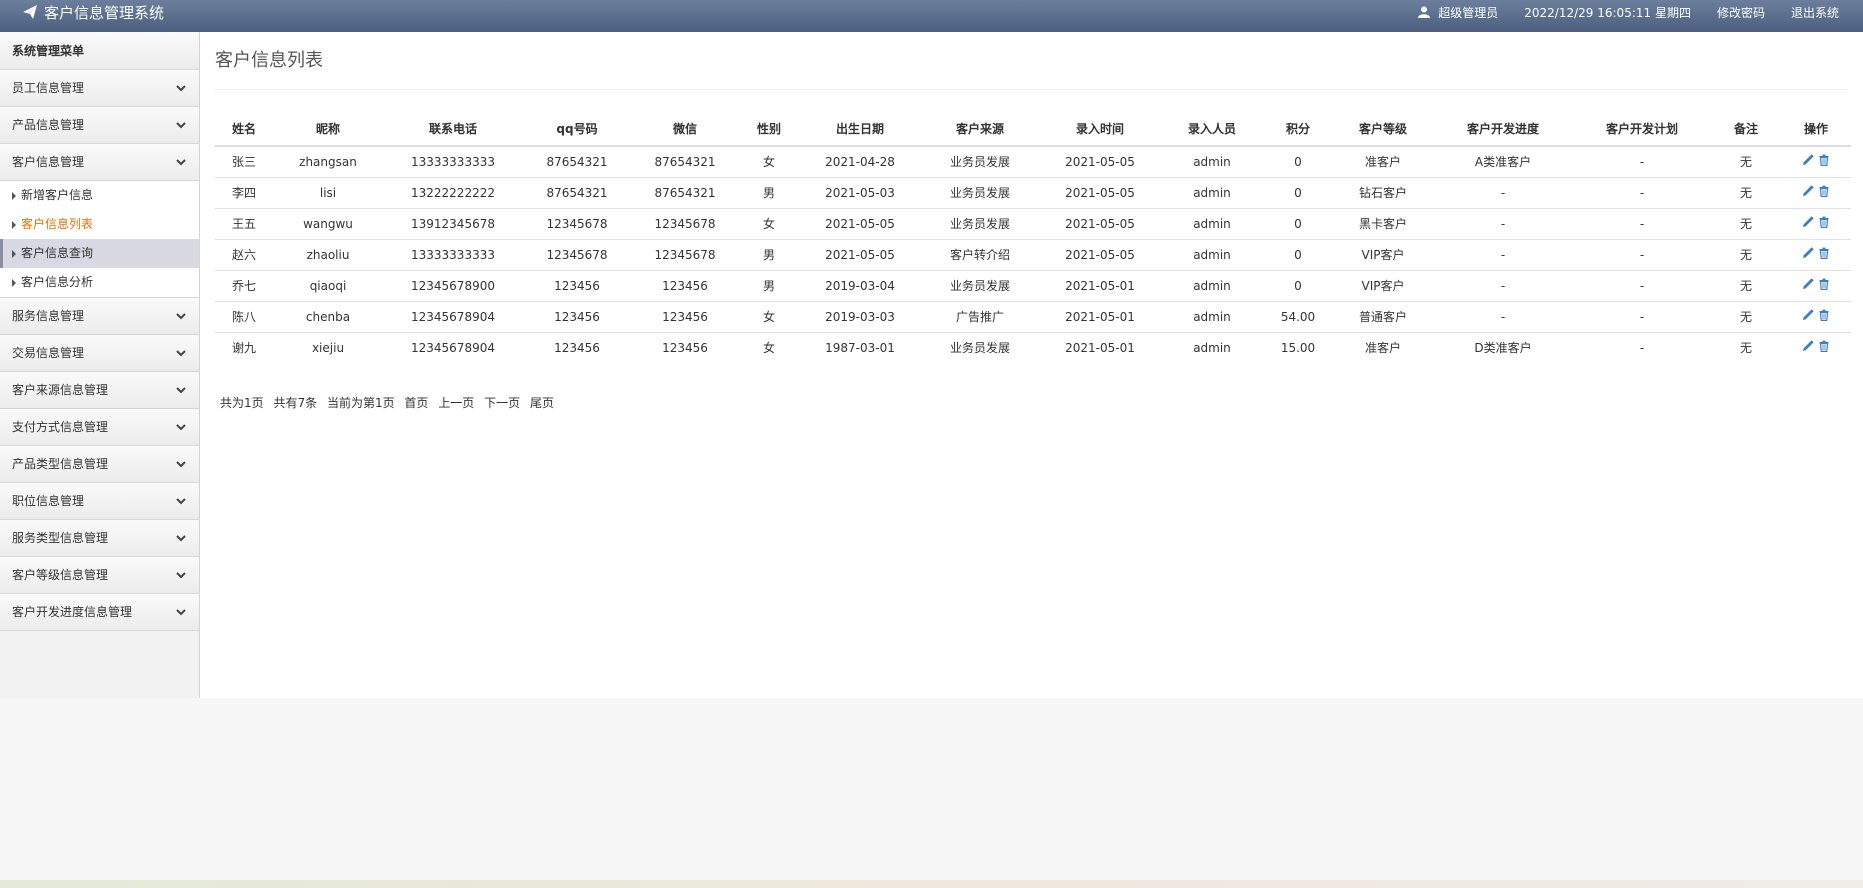 This screenshot has height=888, width=1863. What do you see at coordinates (860, 316) in the screenshot?
I see `table-cell: 2019-03-03` at bounding box center [860, 316].